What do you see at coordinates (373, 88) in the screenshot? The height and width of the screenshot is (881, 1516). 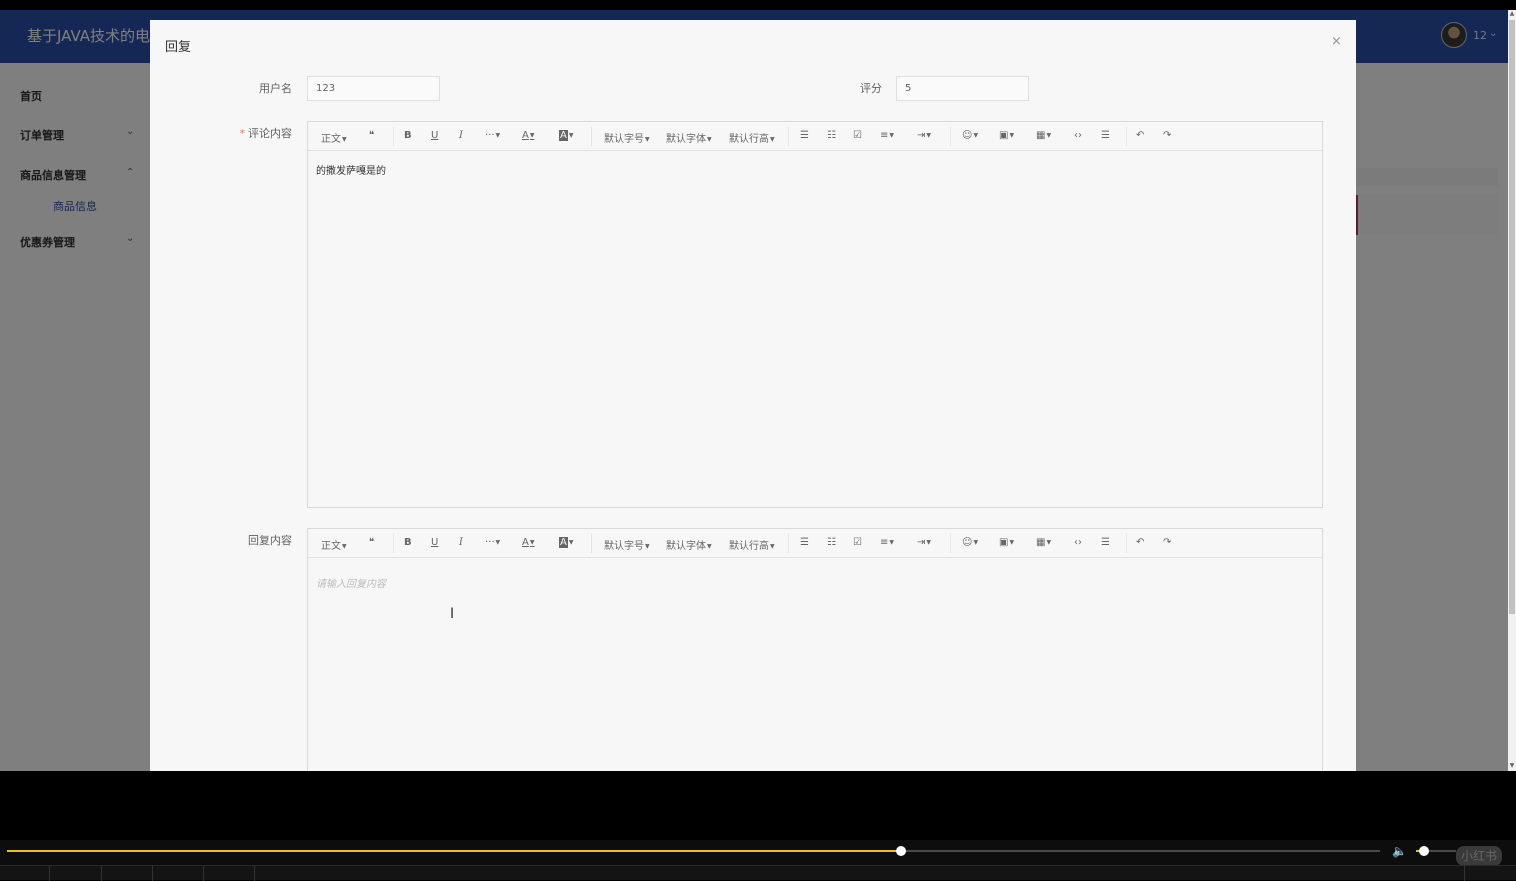 I see `username-field: 123` at bounding box center [373, 88].